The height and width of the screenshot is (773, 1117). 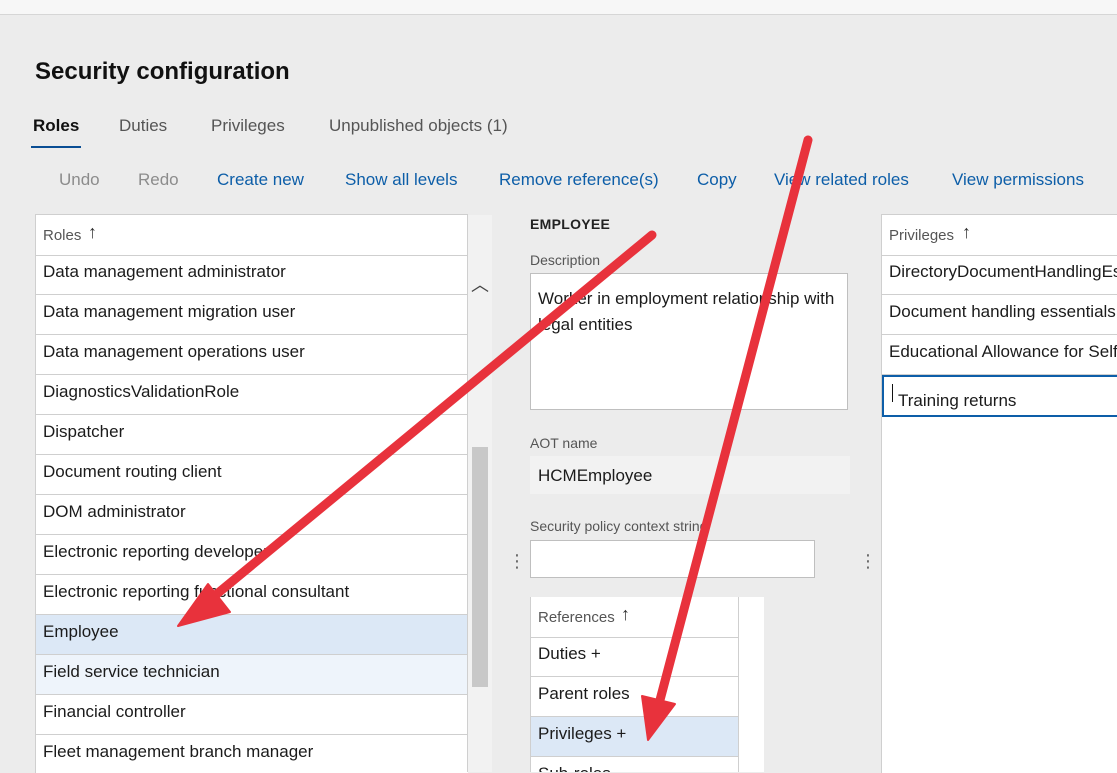 What do you see at coordinates (634, 617) in the screenshot?
I see `references-grid-header: References ↑` at bounding box center [634, 617].